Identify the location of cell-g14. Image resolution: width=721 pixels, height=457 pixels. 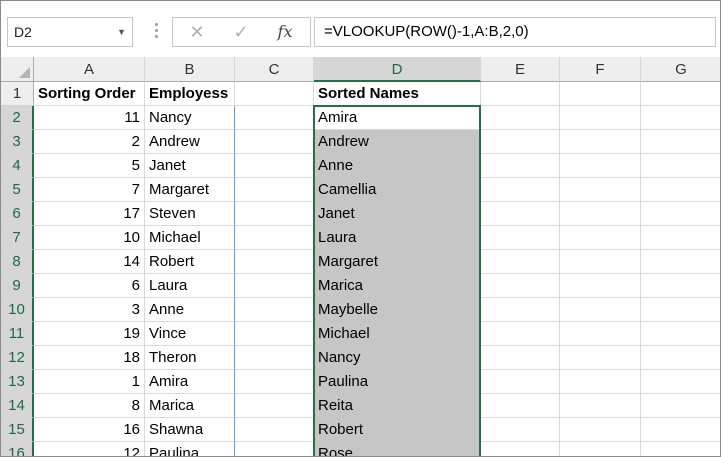
(680, 406).